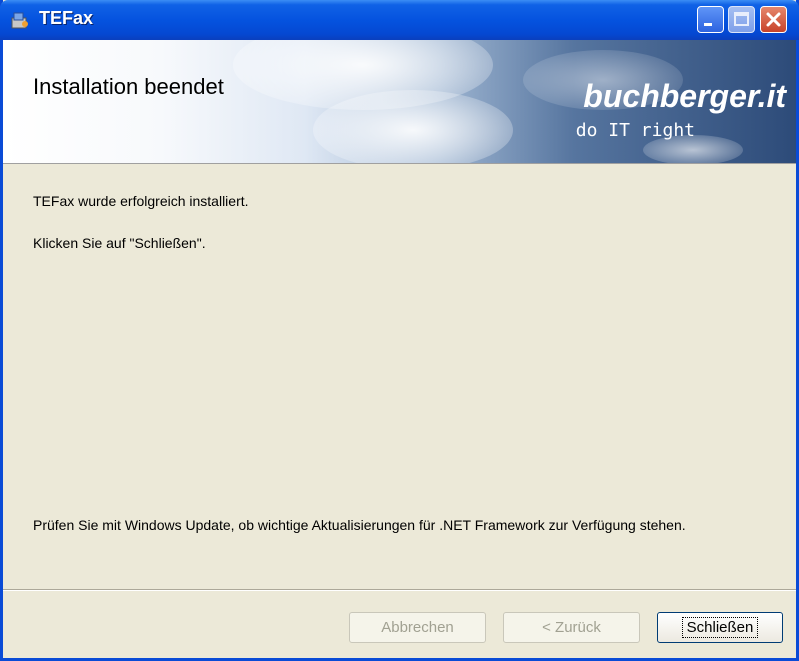 The height and width of the screenshot is (661, 799). What do you see at coordinates (708, 24) in the screenshot?
I see `minimize-icon` at bounding box center [708, 24].